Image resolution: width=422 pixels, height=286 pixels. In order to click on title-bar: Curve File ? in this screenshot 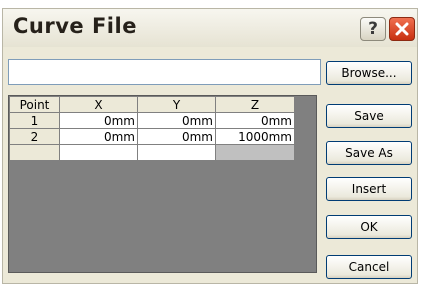, I will do `click(210, 28)`.